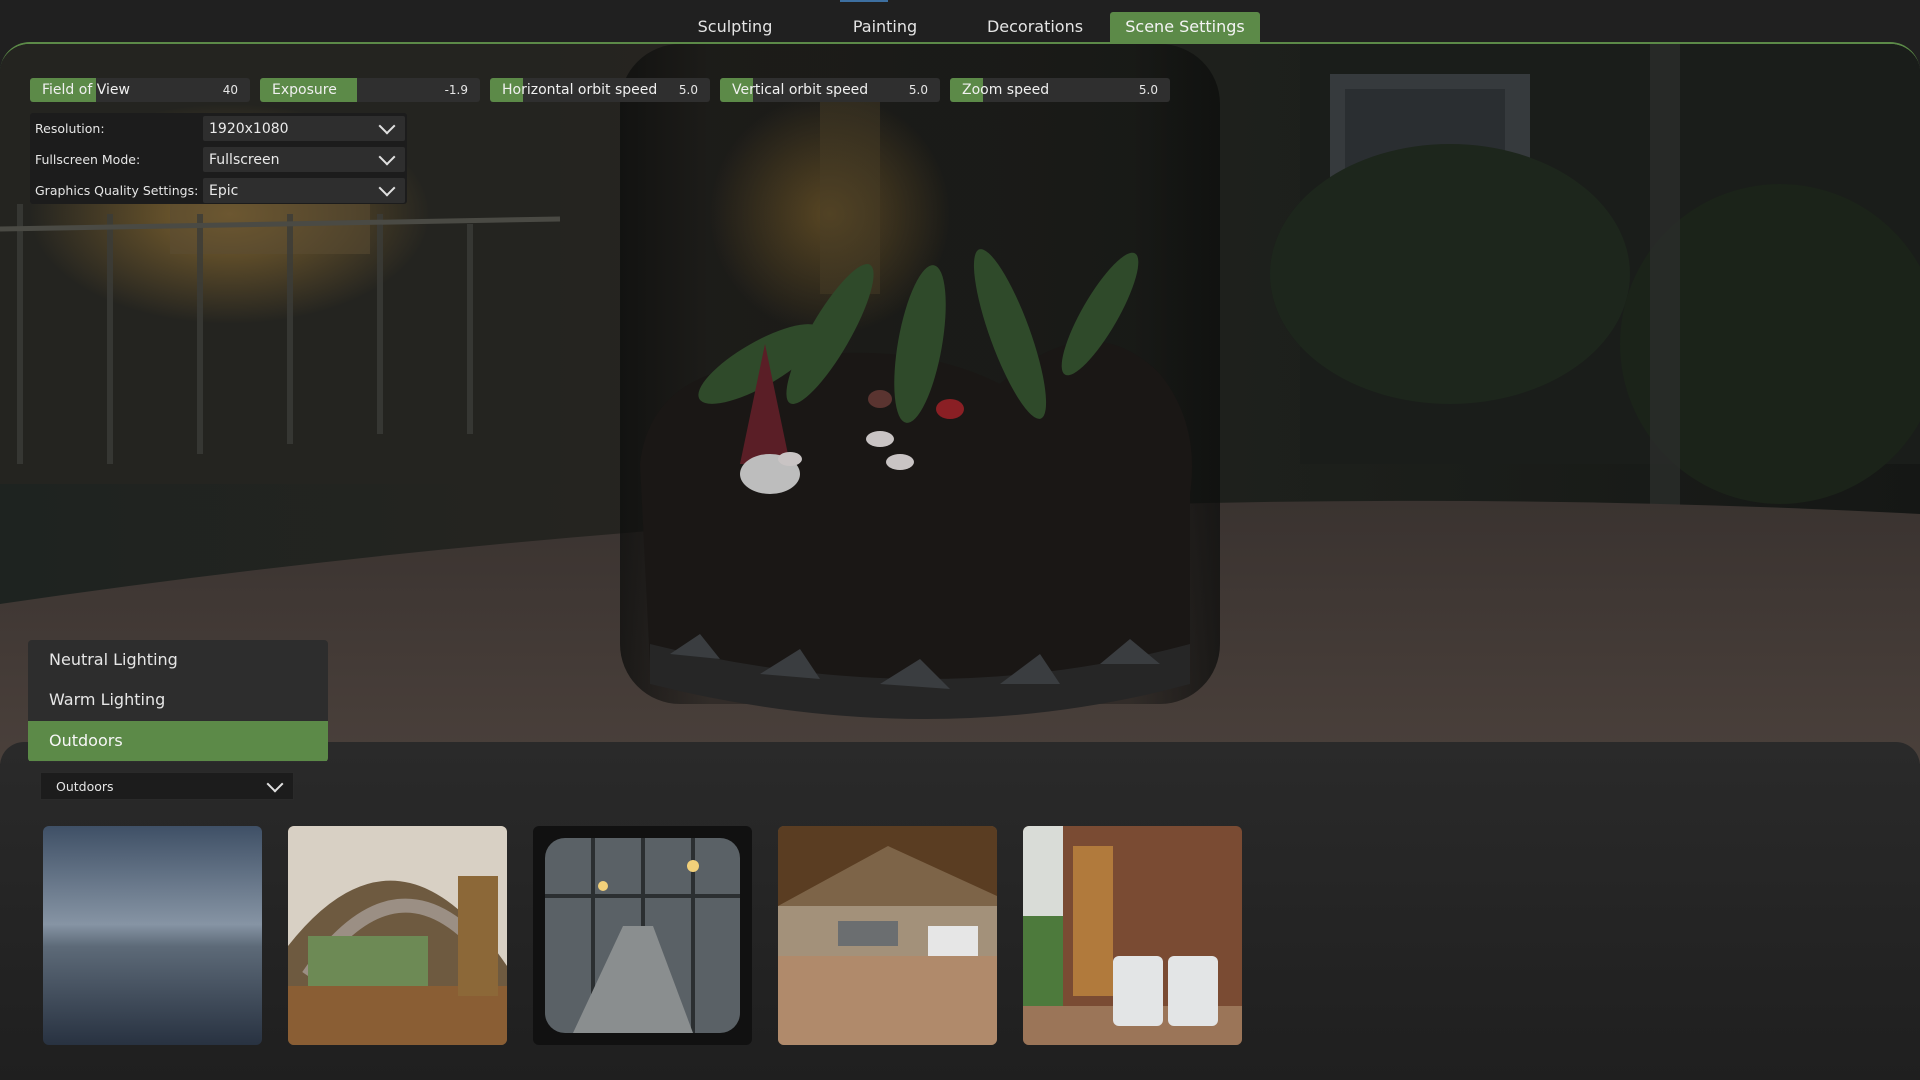  I want to click on resolution-label: Resolution:, so click(70, 128).